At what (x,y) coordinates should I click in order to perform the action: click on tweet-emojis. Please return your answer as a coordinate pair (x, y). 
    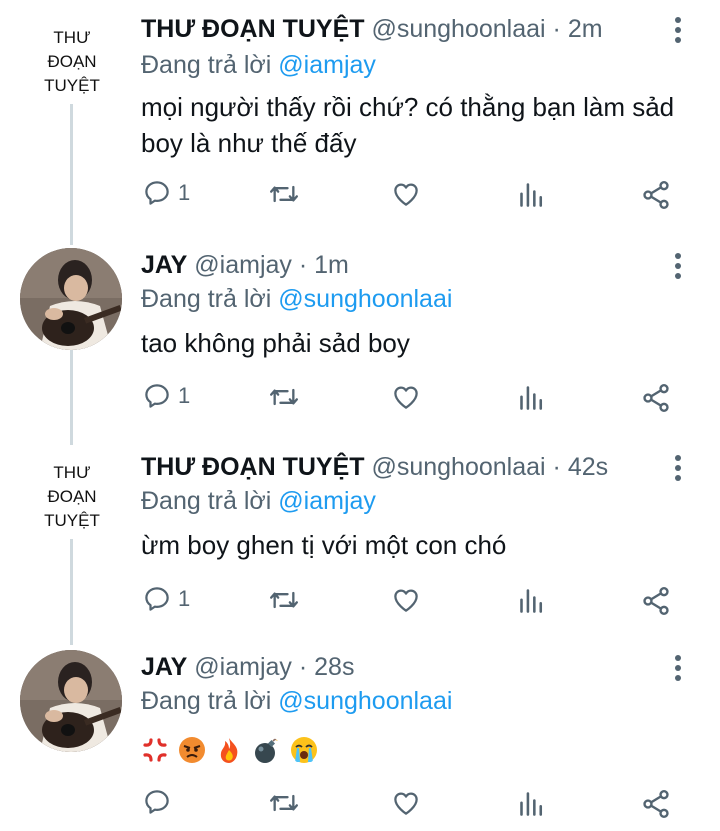
    Looking at the image, I should click on (421, 747).